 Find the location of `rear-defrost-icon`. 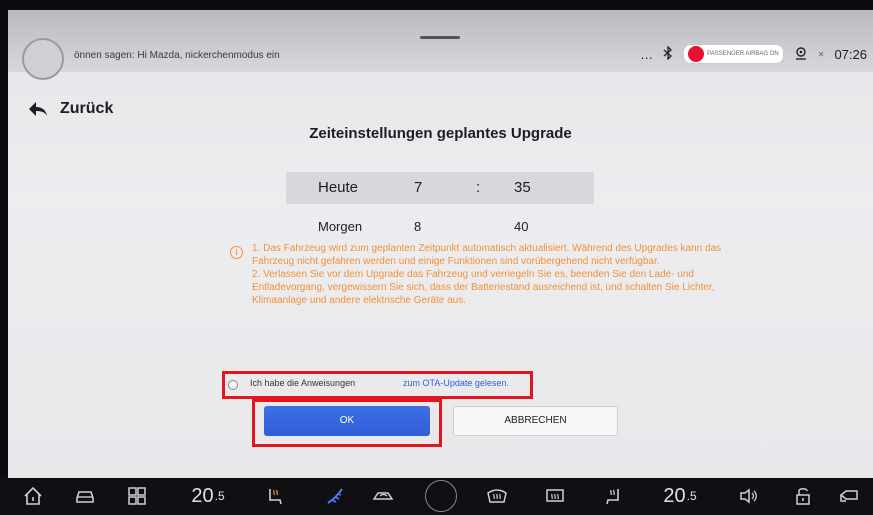

rear-defrost-icon is located at coordinates (555, 496).